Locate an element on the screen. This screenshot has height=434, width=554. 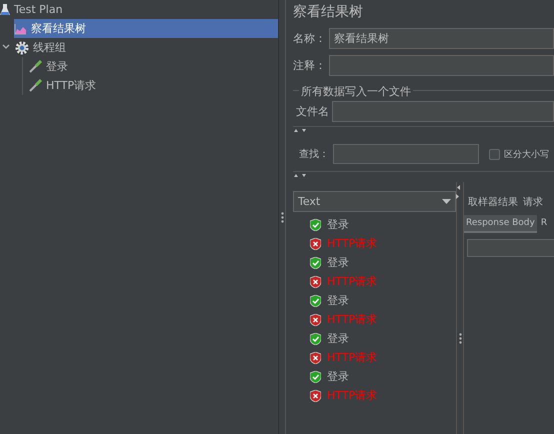
tree-item: Test Plan is located at coordinates (139, 9).